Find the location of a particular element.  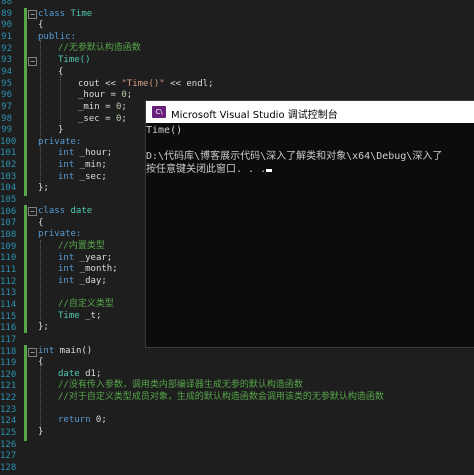

line-number: 93 is located at coordinates (6, 60).